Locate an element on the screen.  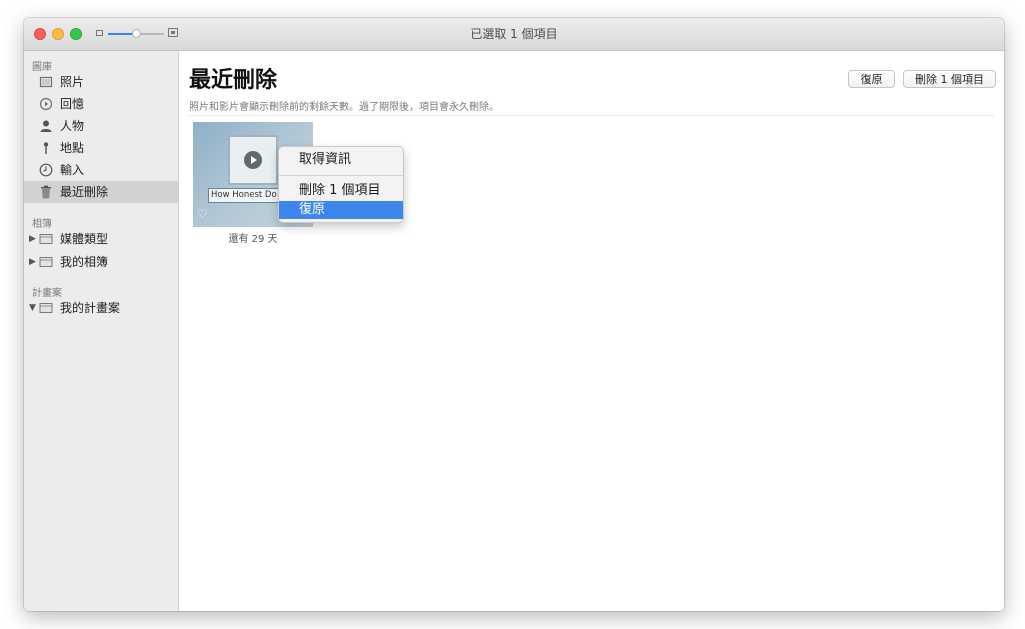
disclosure-triangle-down-icon: ▼ is located at coordinates (32, 308).